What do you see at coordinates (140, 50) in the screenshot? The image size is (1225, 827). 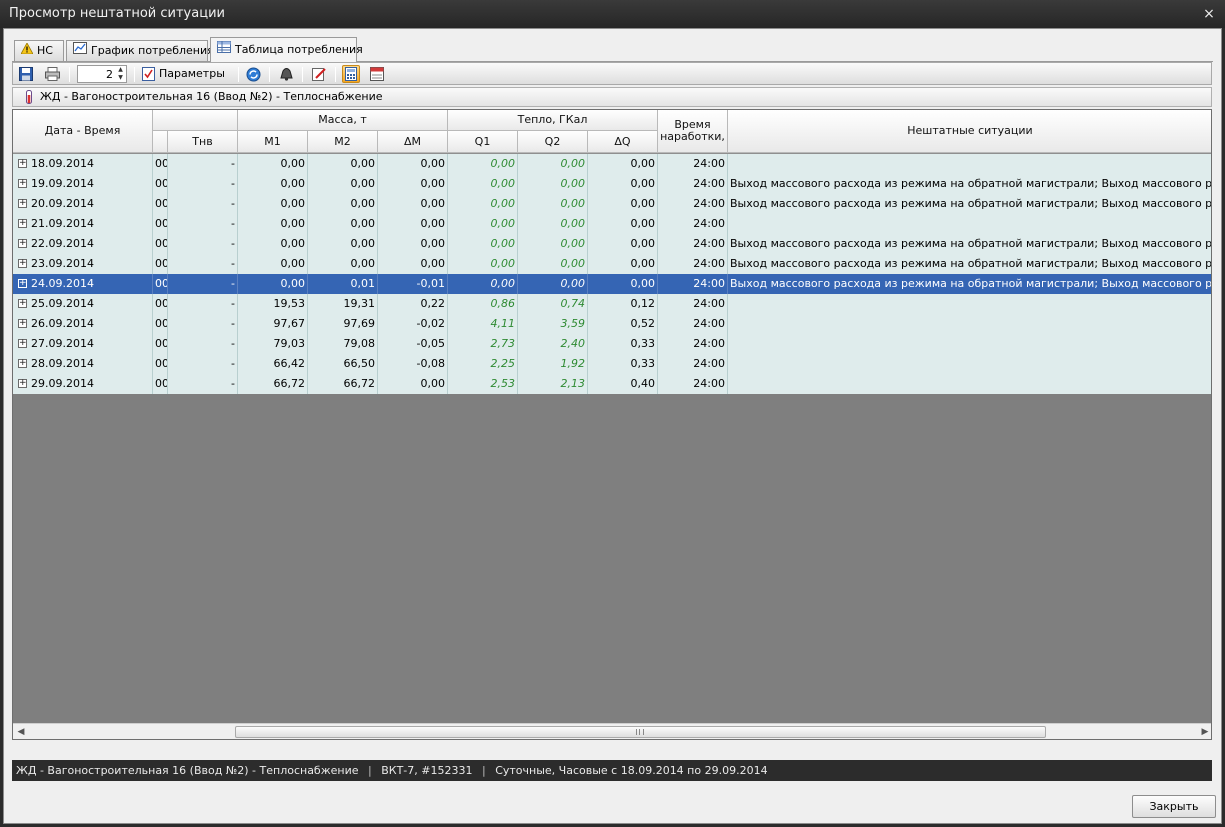 I see `tab-consumption-chart: График потребления` at bounding box center [140, 50].